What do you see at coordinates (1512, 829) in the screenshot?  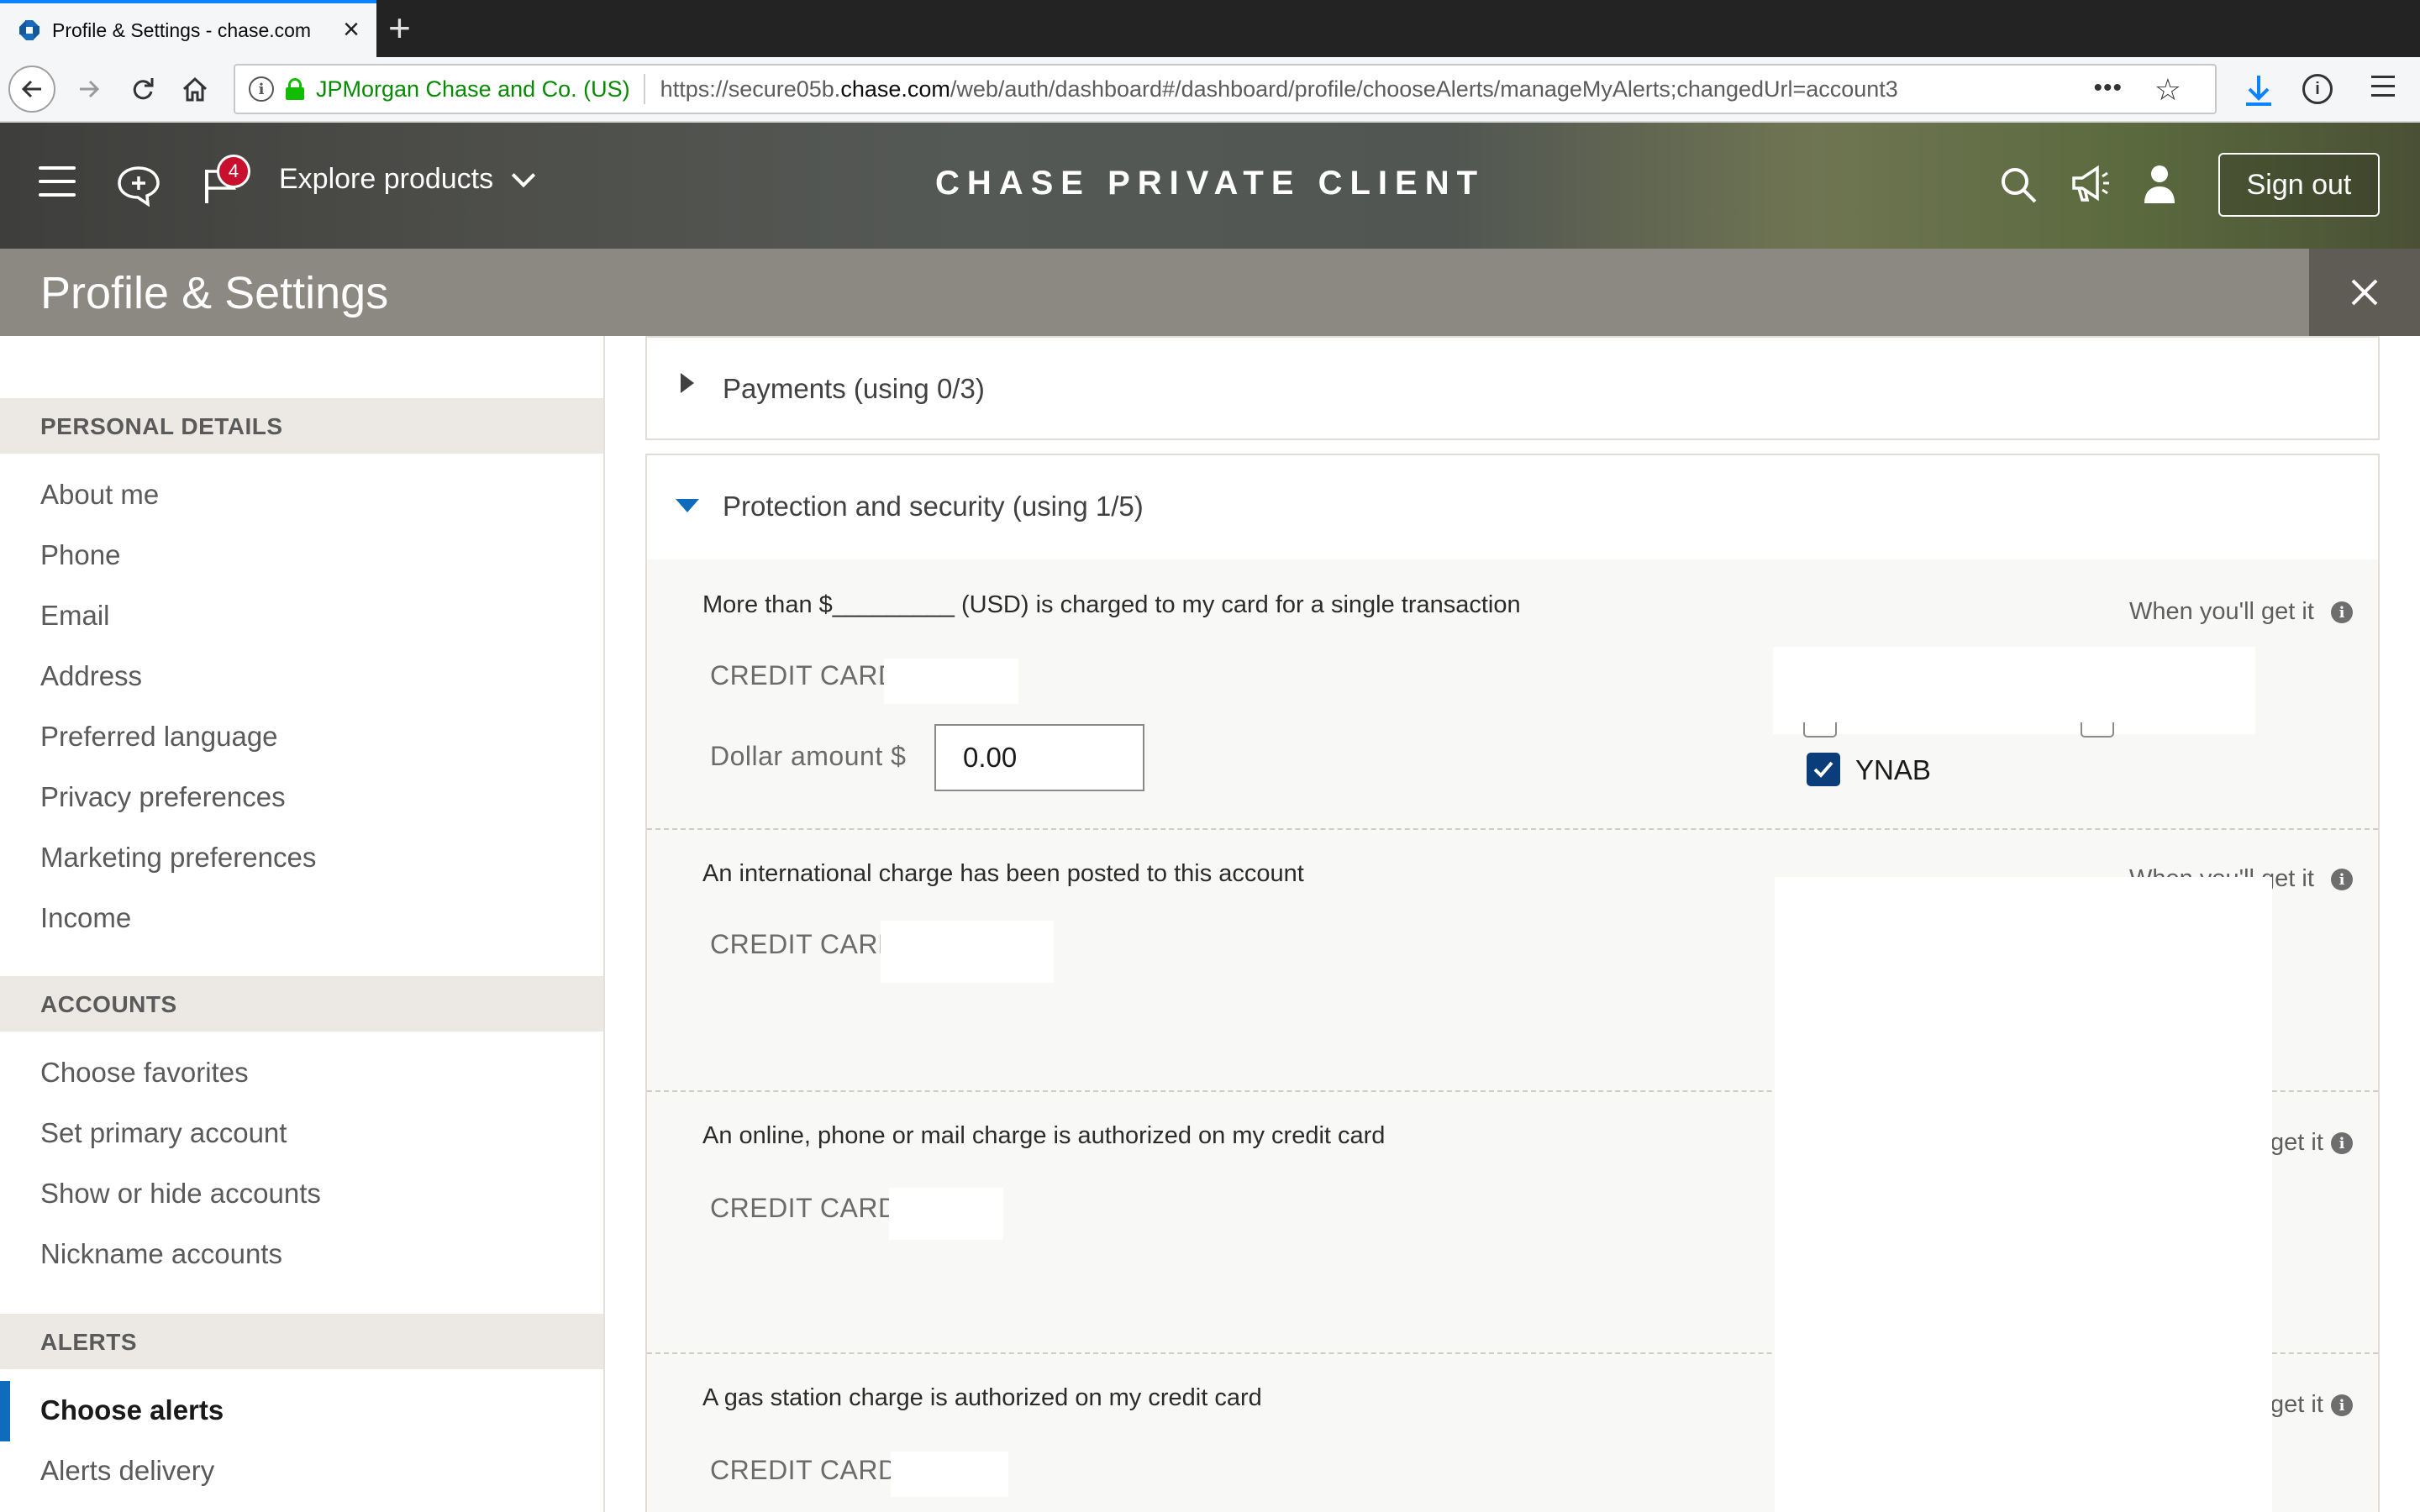 I see `alert-divider` at bounding box center [1512, 829].